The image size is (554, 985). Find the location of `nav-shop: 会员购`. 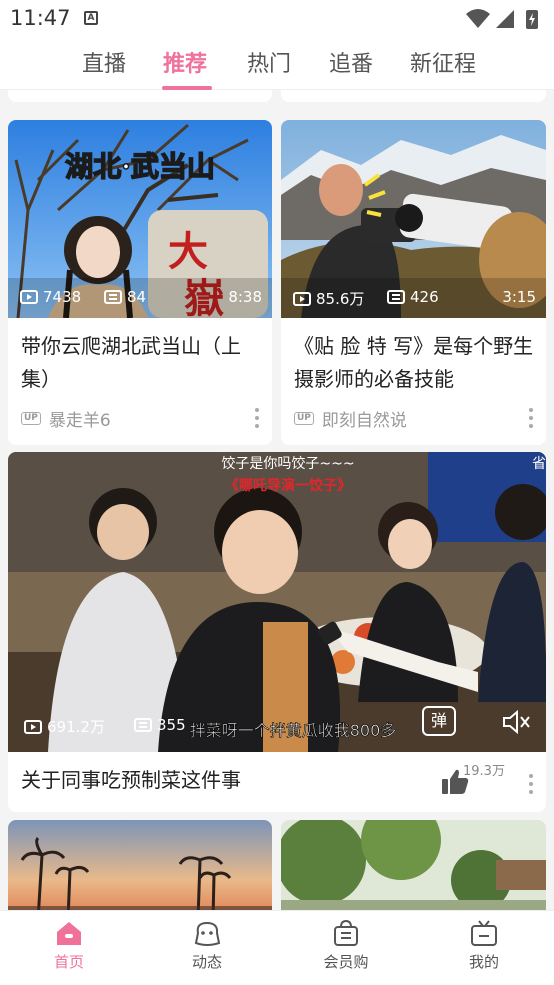

nav-shop: 会员购 is located at coordinates (346, 945).